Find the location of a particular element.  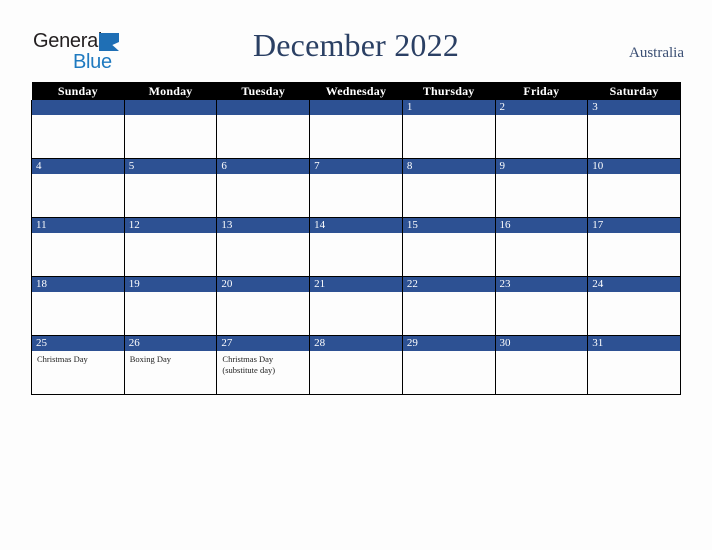

day-number: 30 is located at coordinates (541, 343).